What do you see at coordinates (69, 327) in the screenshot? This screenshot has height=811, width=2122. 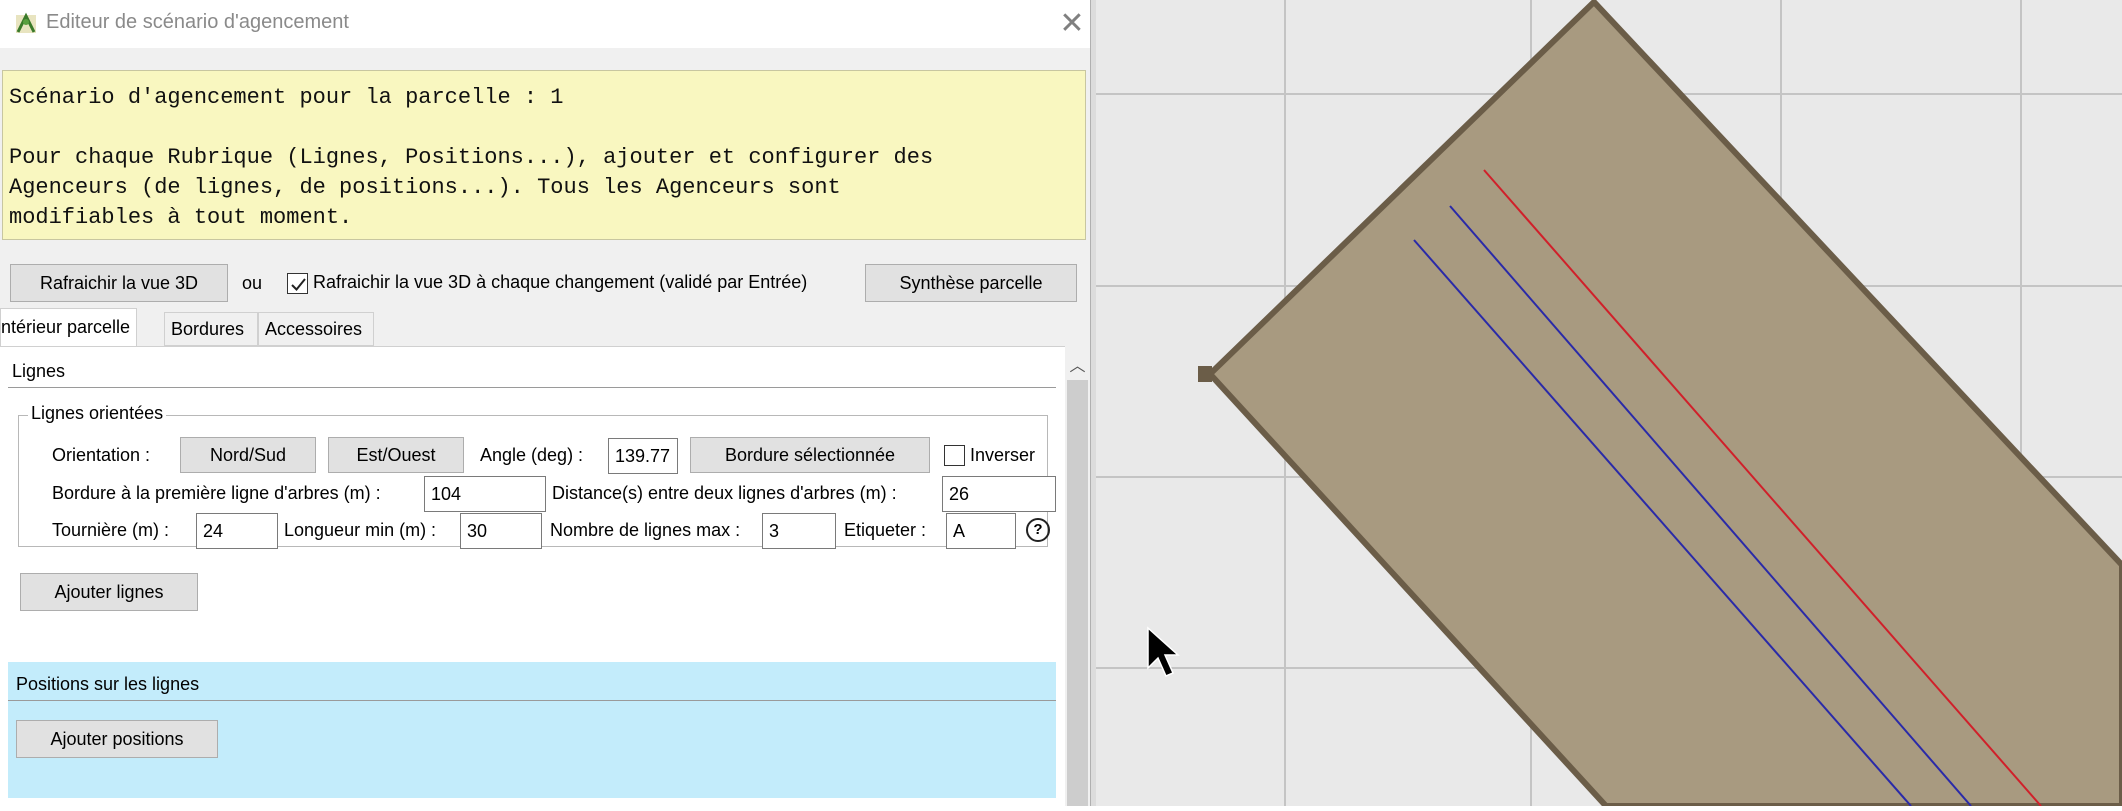 I see `tab-interieur-parcelle: ntérieur parcelle` at bounding box center [69, 327].